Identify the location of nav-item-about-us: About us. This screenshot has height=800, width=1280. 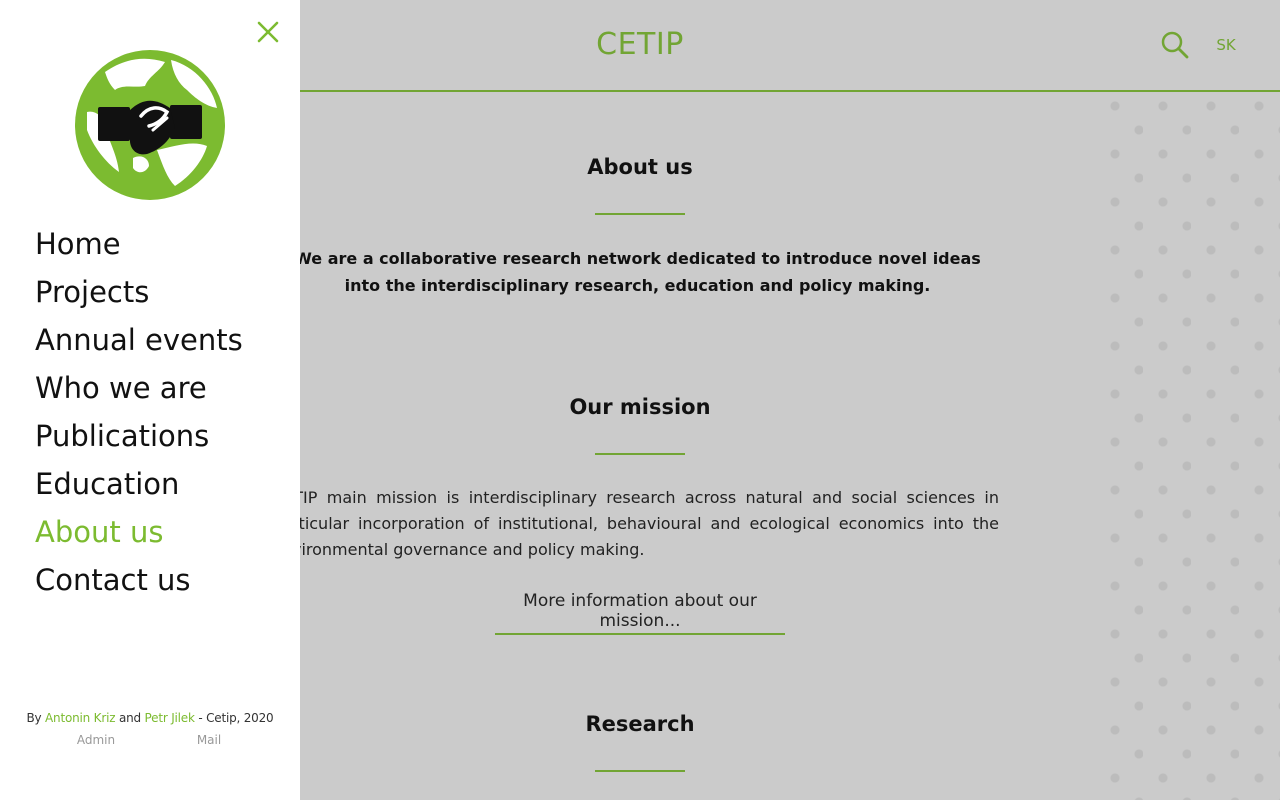
(139, 532).